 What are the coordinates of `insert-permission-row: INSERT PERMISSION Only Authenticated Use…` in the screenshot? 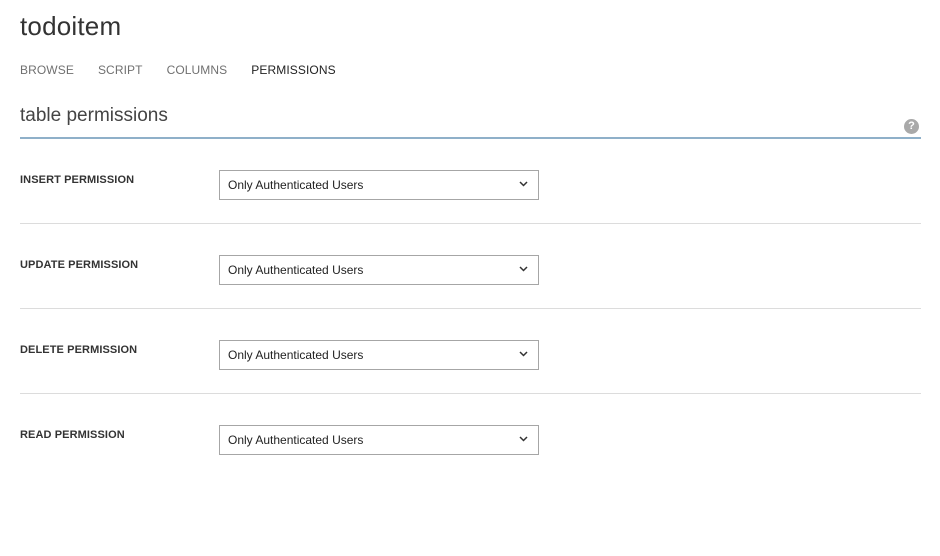 It's located at (470, 181).